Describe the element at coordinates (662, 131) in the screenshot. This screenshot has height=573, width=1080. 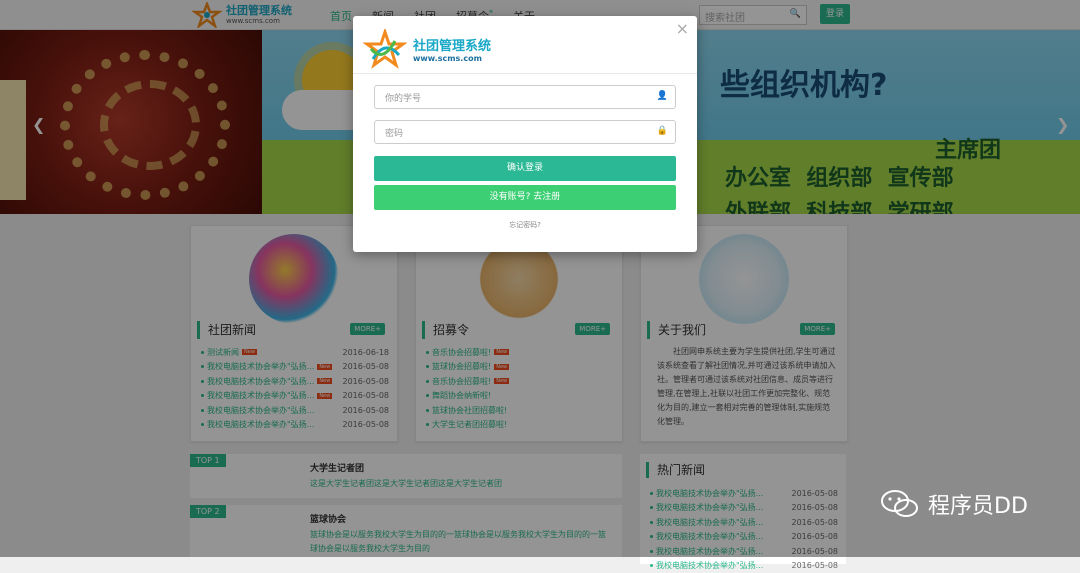
I see `lock-icon: 🔒` at that location.